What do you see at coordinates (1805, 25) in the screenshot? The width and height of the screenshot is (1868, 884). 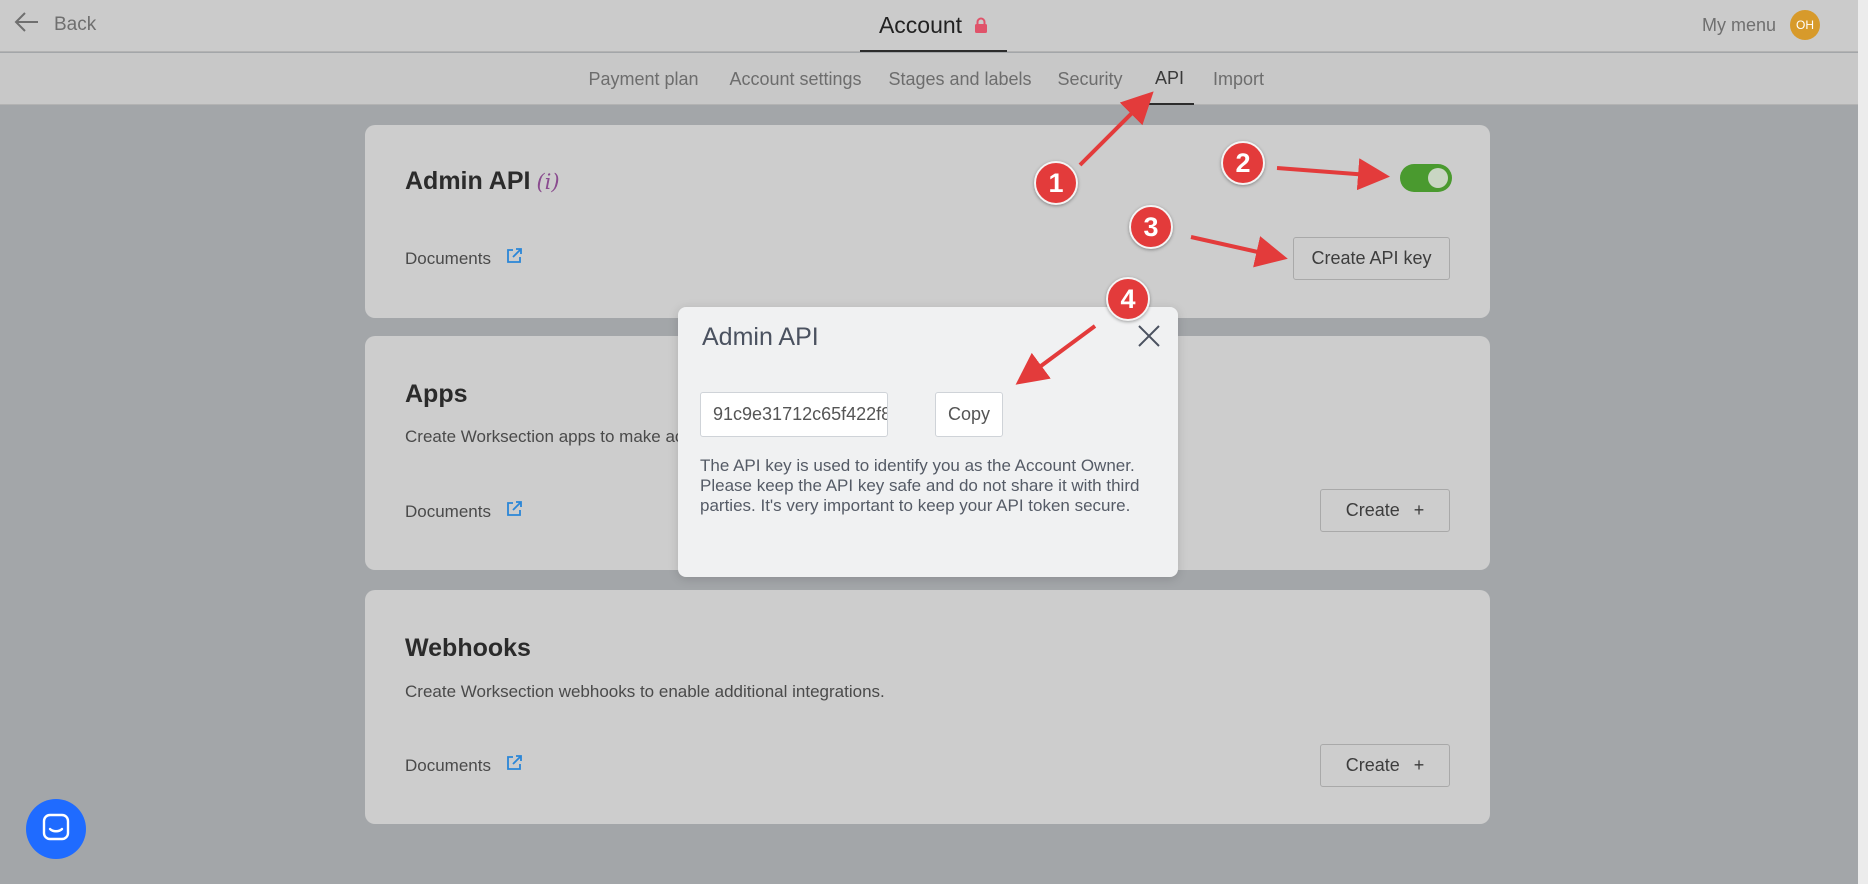 I see `avatar: OH` at bounding box center [1805, 25].